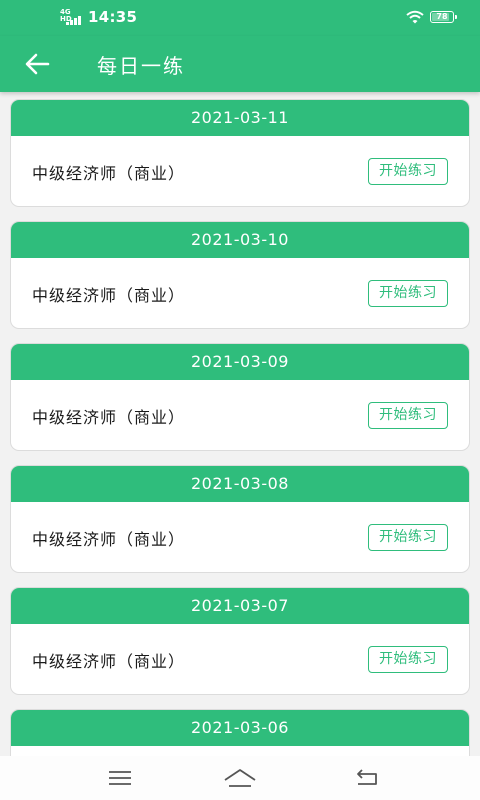 Image resolution: width=480 pixels, height=800 pixels. What do you see at coordinates (240, 751) in the screenshot?
I see `card-body` at bounding box center [240, 751].